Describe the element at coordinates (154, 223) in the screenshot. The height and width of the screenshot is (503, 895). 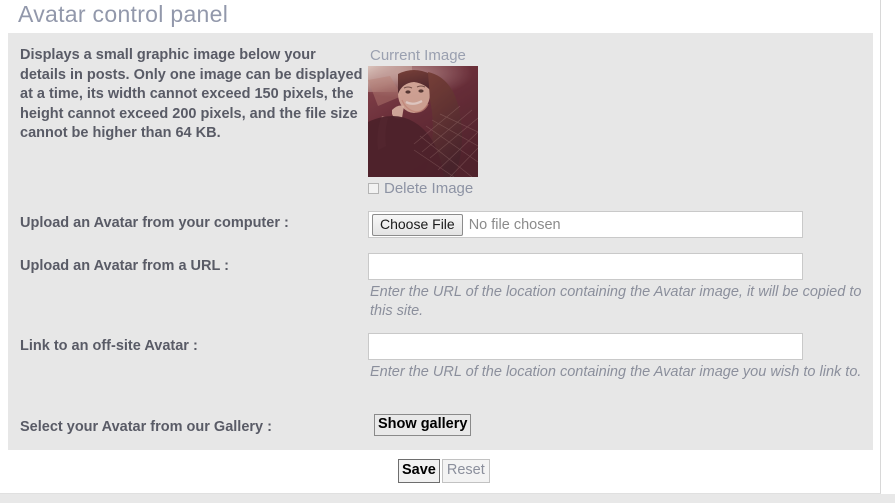
I see `label-upload-from-computer: Upload an Avatar from your computer :` at that location.